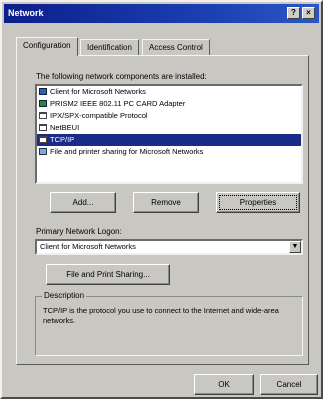 This screenshot has width=323, height=399. I want to click on description-legend: Description, so click(64, 295).